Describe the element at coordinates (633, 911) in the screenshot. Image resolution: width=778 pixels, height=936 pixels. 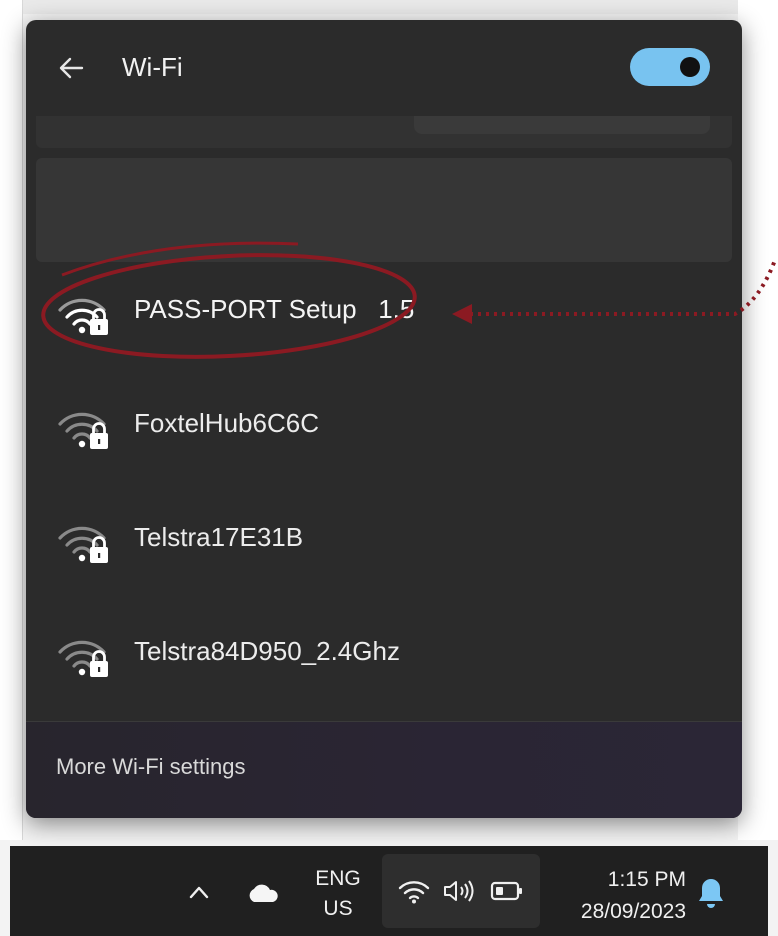
I see `clock-date: 28/09/2023` at that location.